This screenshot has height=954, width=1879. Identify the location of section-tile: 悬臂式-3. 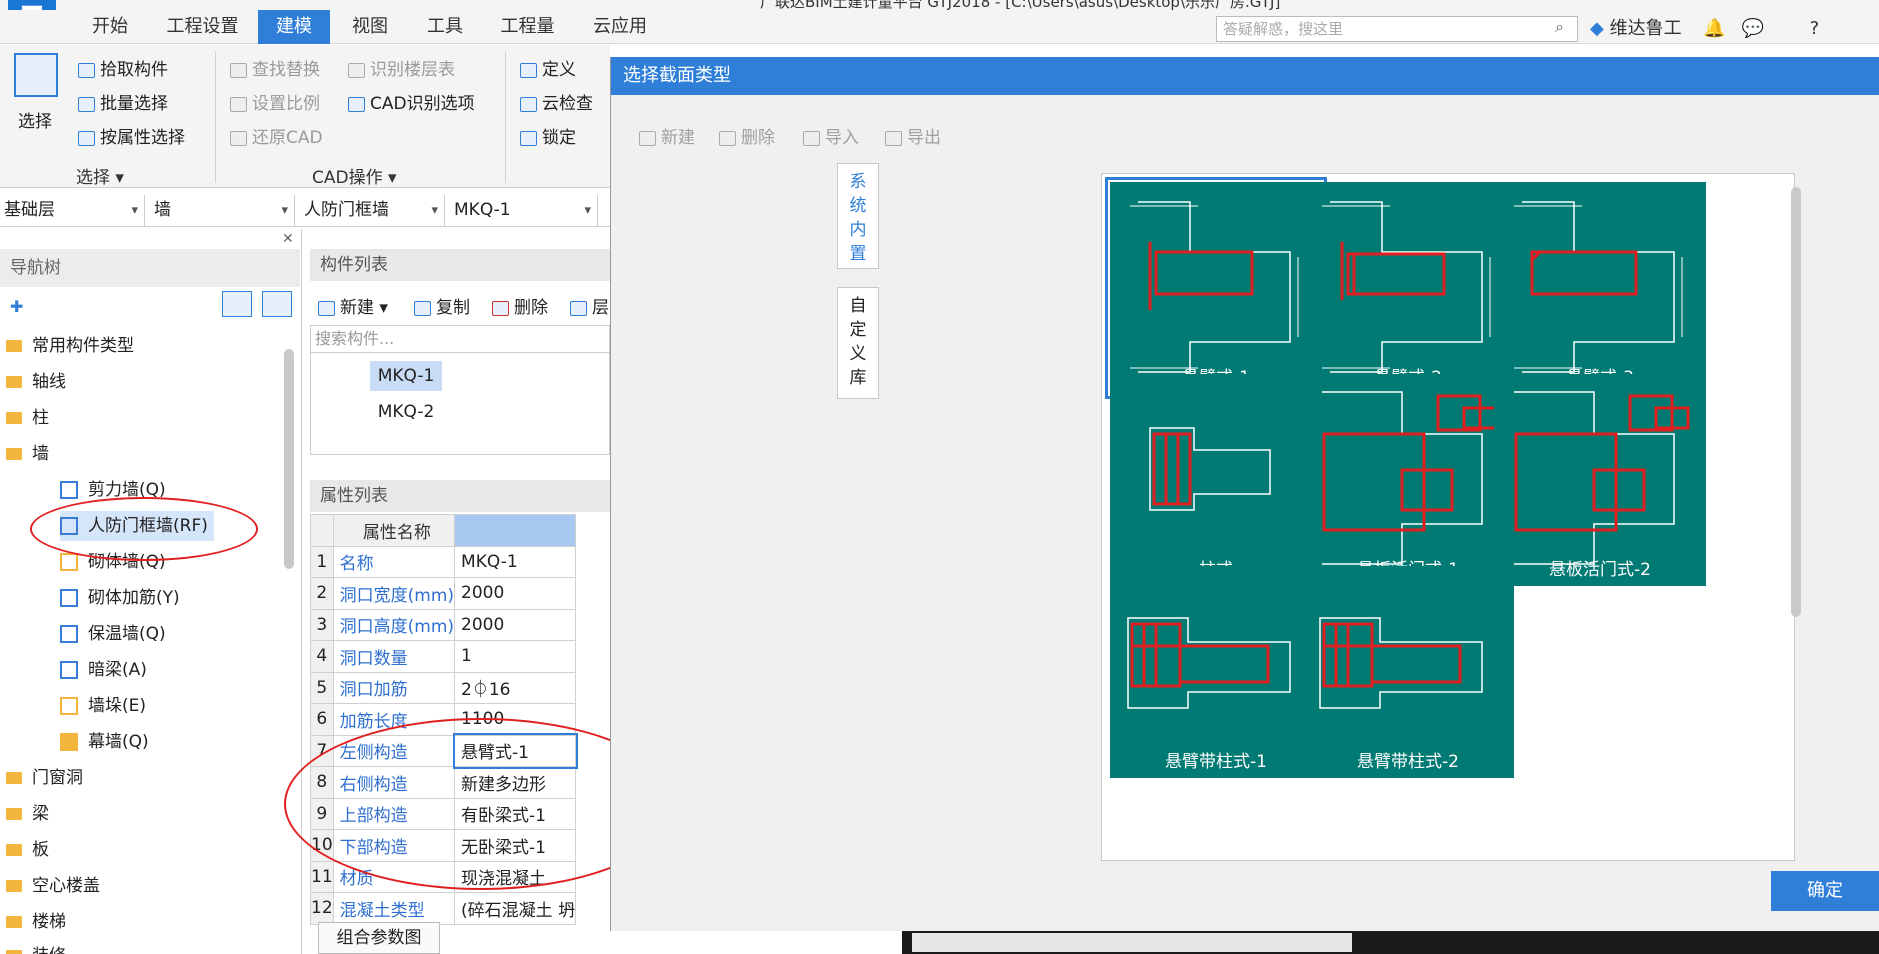
(1600, 288).